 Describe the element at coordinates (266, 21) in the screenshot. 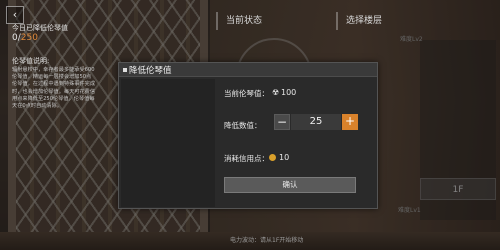

I see `tab-current-status: 当前状态` at that location.